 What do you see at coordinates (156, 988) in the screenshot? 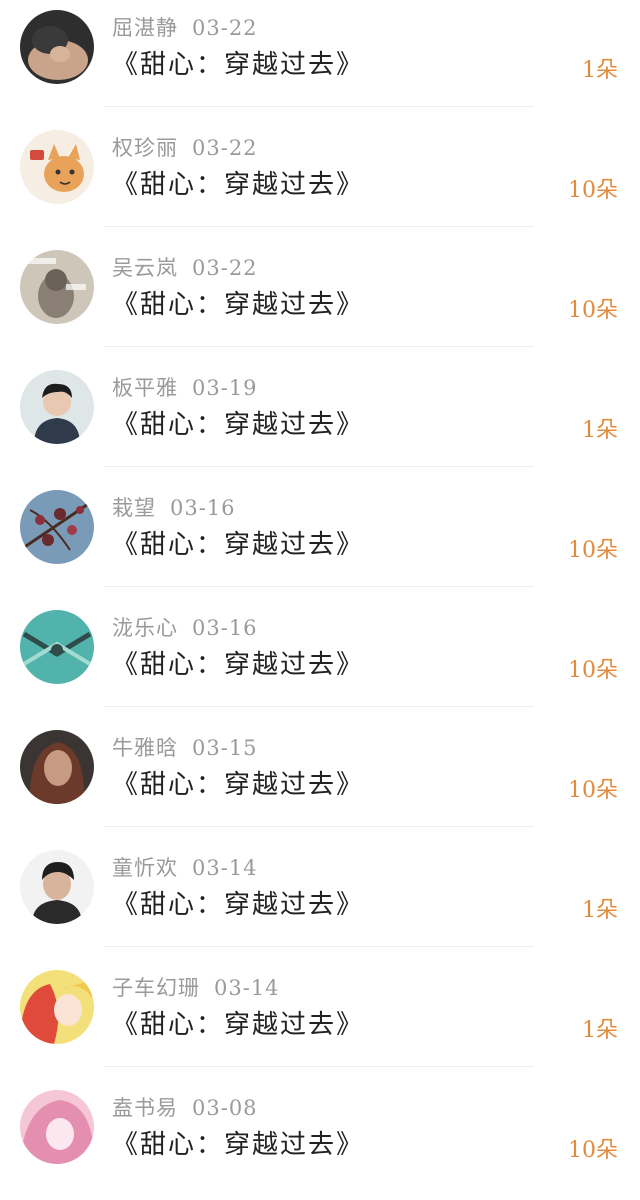
I see `sender-name: 子车幻珊` at bounding box center [156, 988].